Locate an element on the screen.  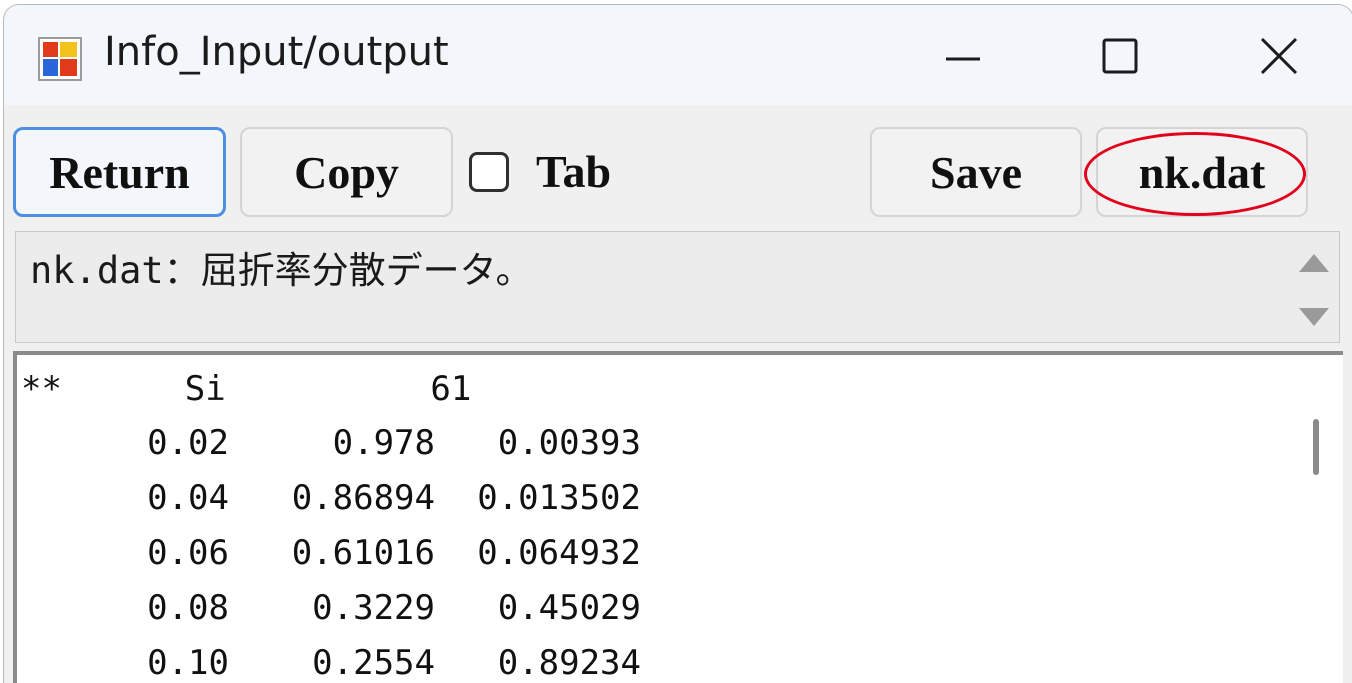
window-title: Info_Input/output is located at coordinates (276, 52).